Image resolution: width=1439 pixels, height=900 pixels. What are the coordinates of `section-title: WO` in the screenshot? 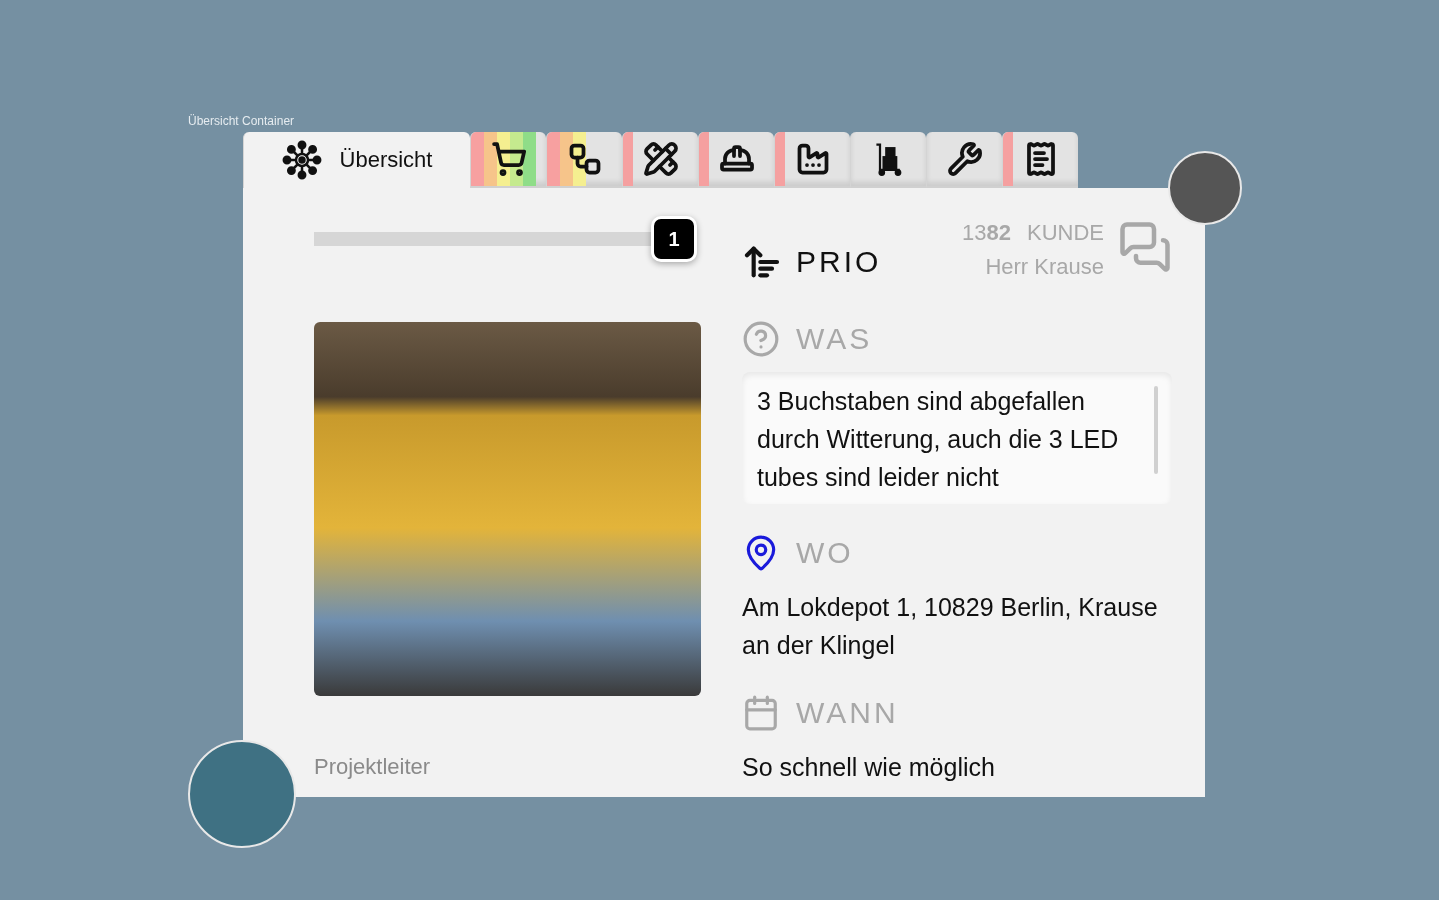 It's located at (825, 553).